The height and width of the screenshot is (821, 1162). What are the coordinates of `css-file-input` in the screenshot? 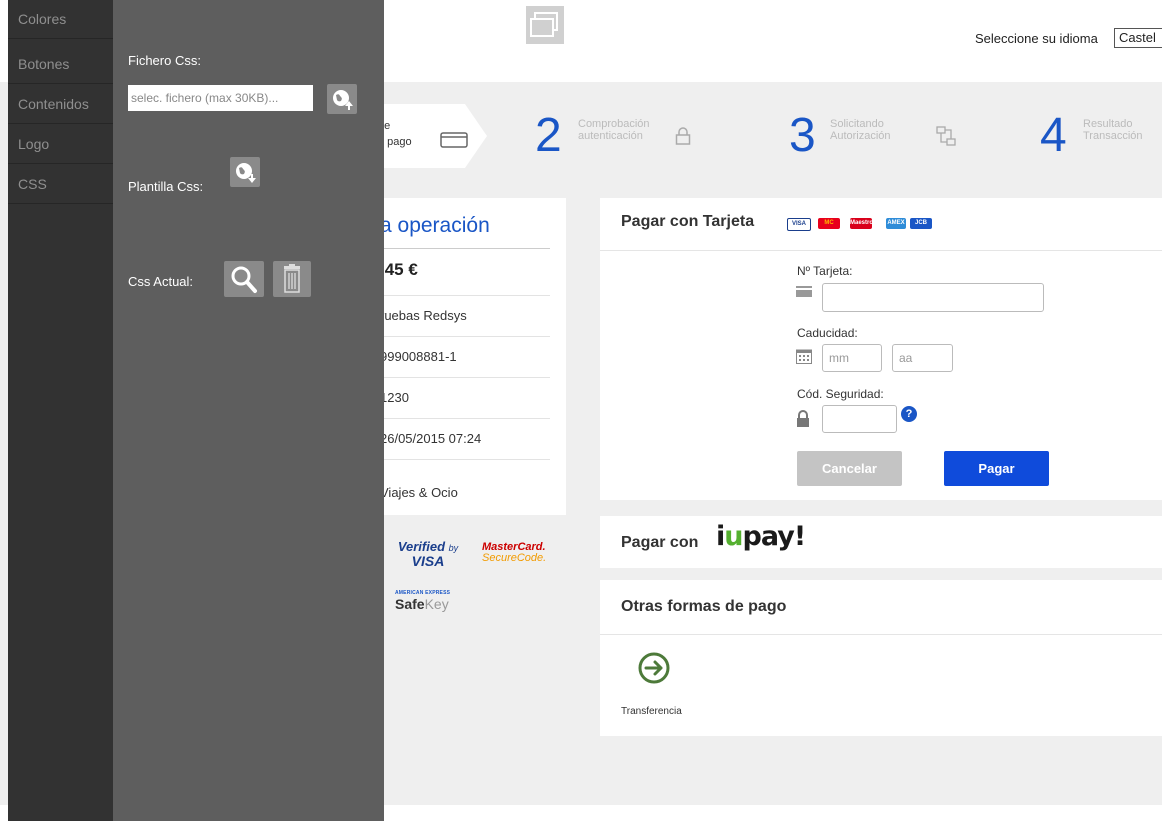 It's located at (220, 98).